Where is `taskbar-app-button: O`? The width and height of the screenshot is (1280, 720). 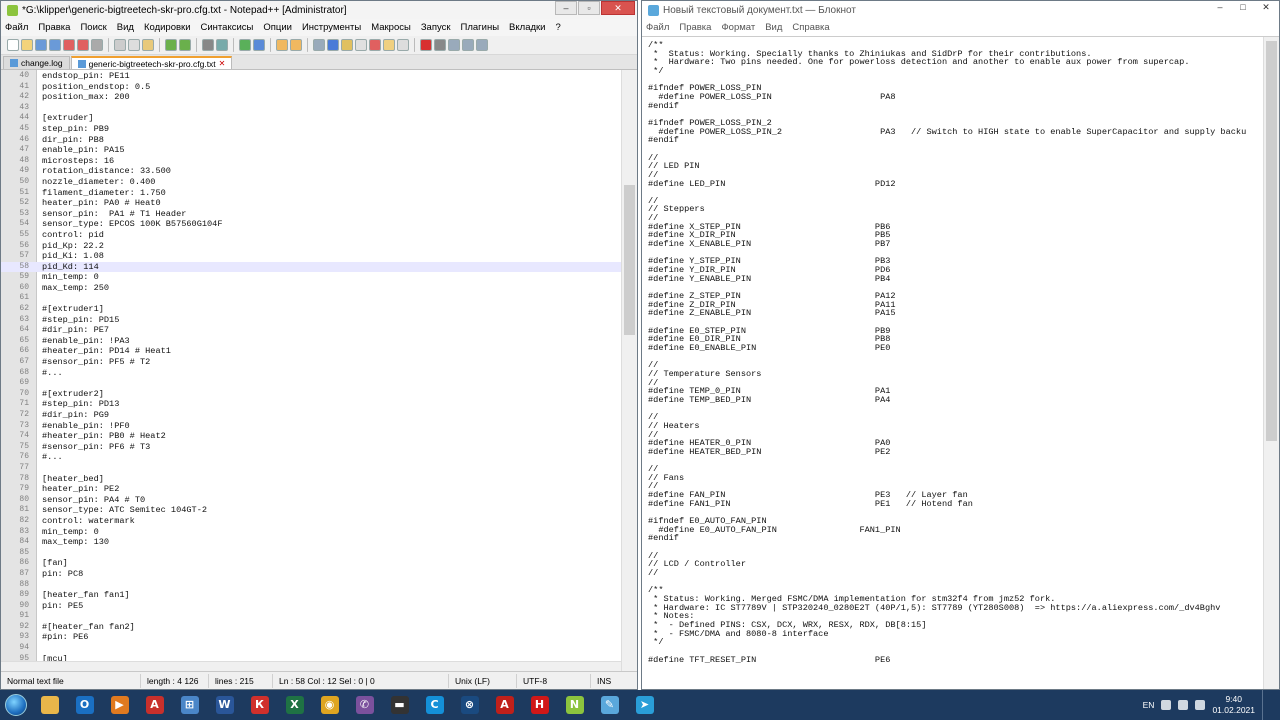
taskbar-app-button: O is located at coordinates (85, 705).